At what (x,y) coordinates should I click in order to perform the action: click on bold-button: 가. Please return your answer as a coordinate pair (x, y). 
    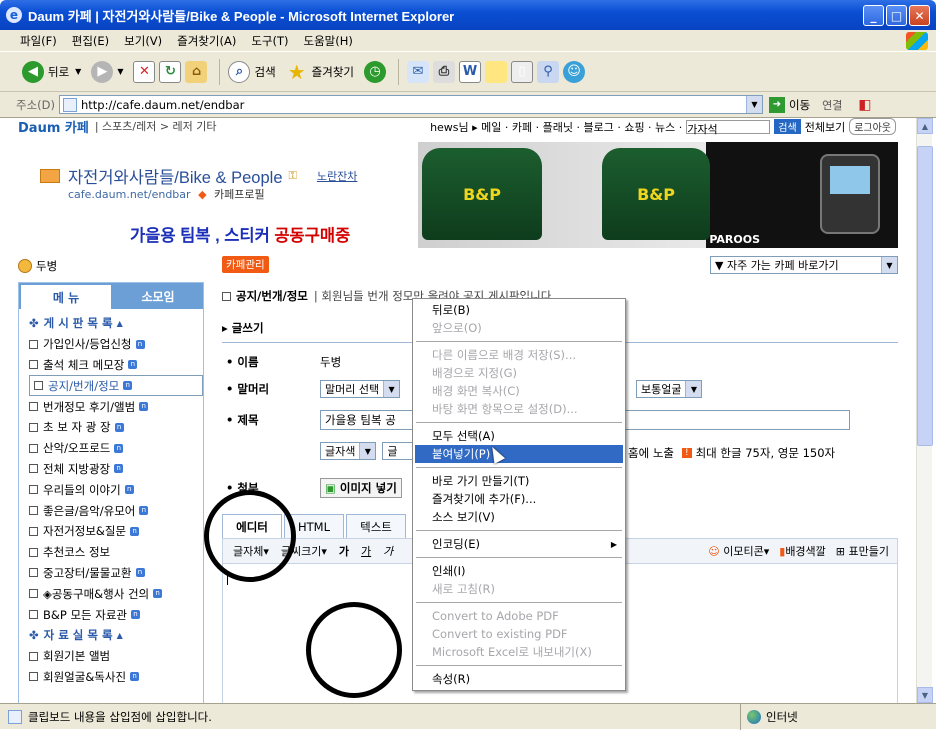
    Looking at the image, I should click on (344, 551).